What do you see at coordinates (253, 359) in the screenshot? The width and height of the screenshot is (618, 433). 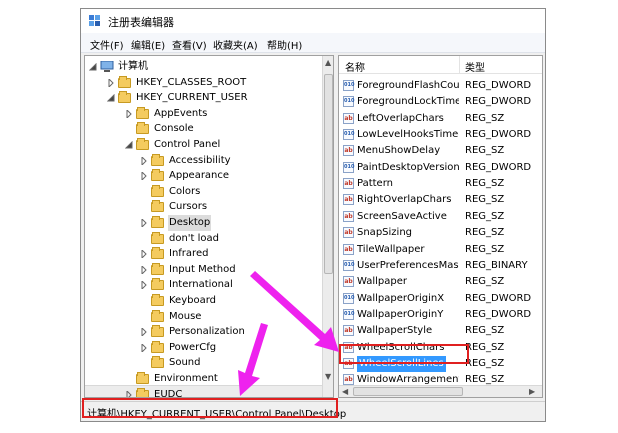 I see `arrow-to-statusbar-icon` at bounding box center [253, 359].